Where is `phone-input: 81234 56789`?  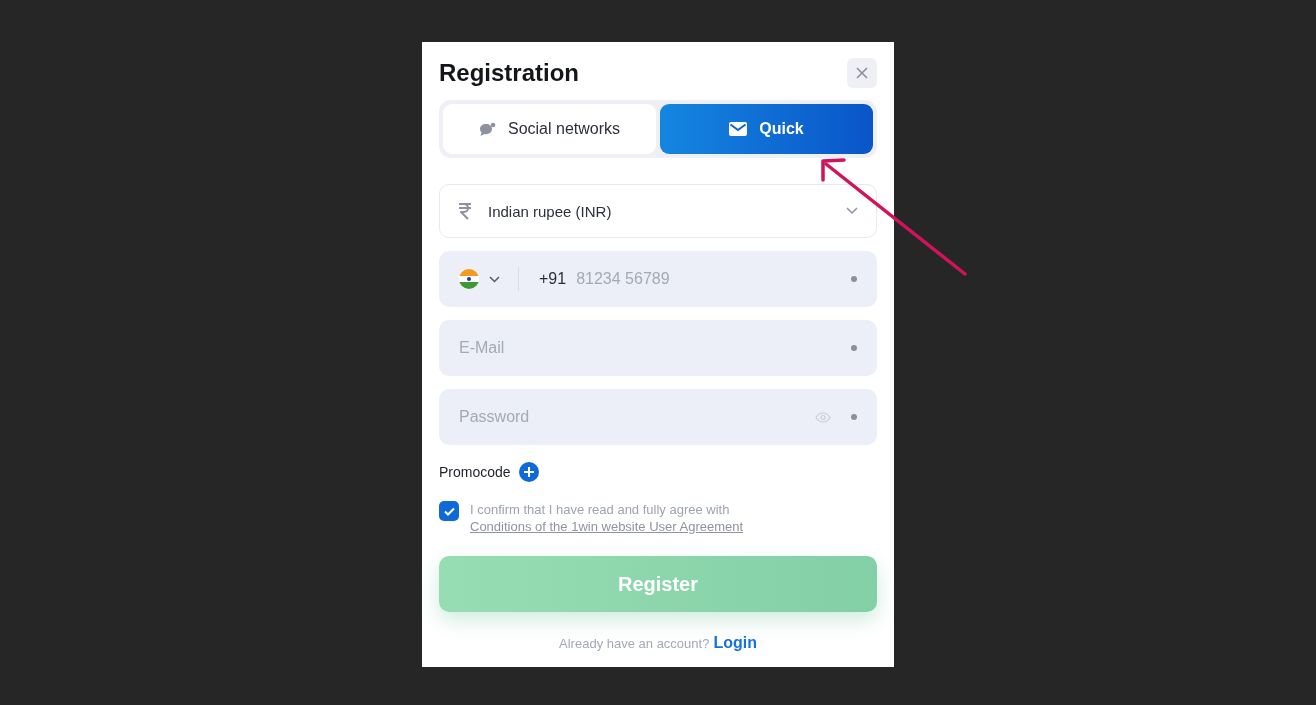 phone-input: 81234 56789 is located at coordinates (708, 279).